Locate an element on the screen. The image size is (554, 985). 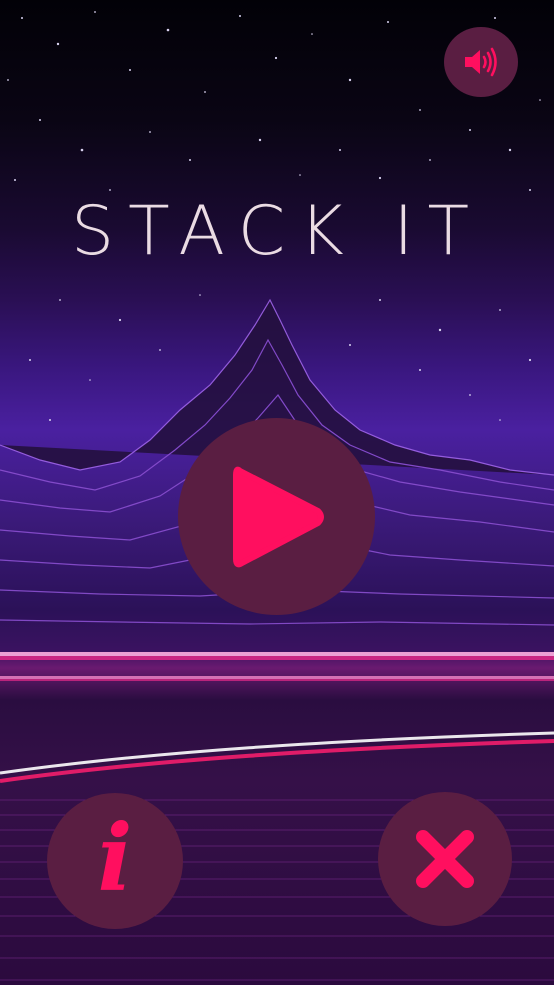
play-button is located at coordinates (276, 516).